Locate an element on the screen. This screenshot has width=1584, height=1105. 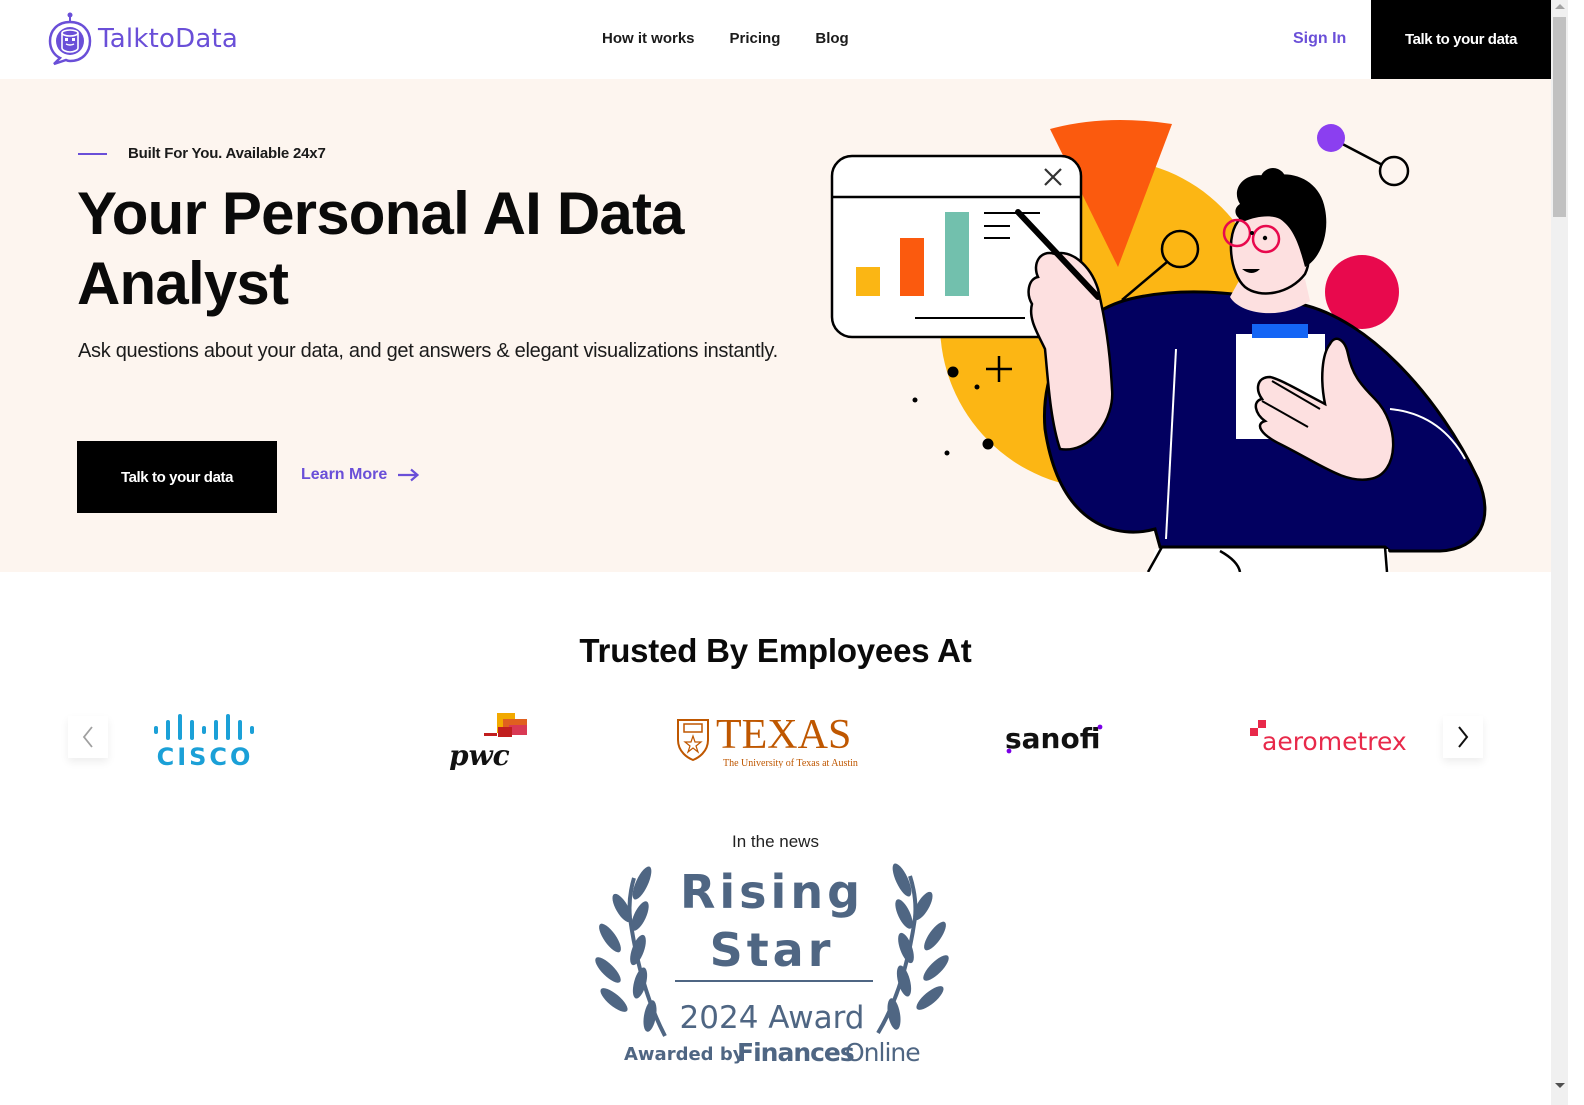
award-org-bold: Finances is located at coordinates (795, 1052).